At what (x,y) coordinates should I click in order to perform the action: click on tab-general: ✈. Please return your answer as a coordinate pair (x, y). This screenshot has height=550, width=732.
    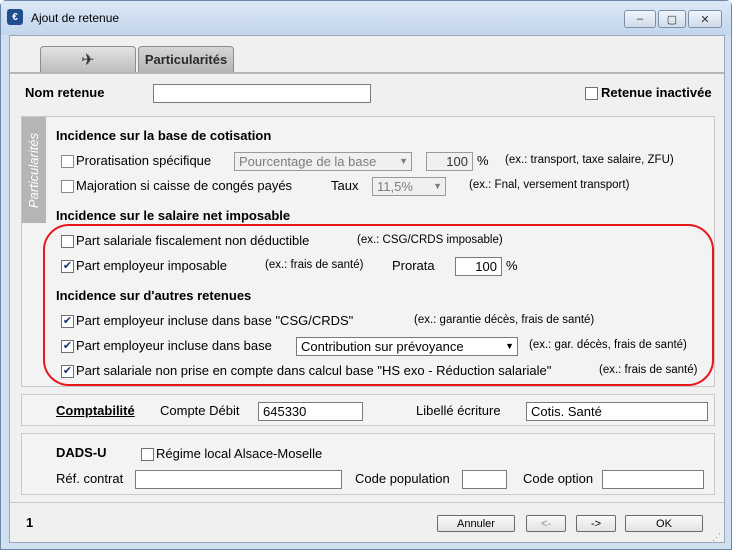
    Looking at the image, I should click on (88, 59).